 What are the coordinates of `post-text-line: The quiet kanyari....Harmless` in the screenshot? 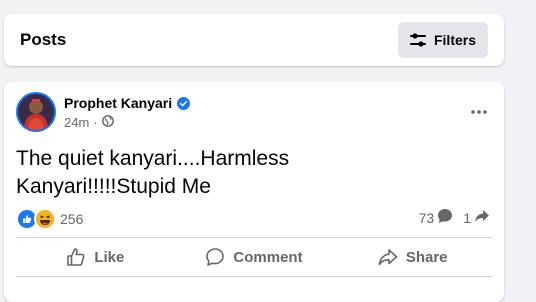 It's located at (153, 158).